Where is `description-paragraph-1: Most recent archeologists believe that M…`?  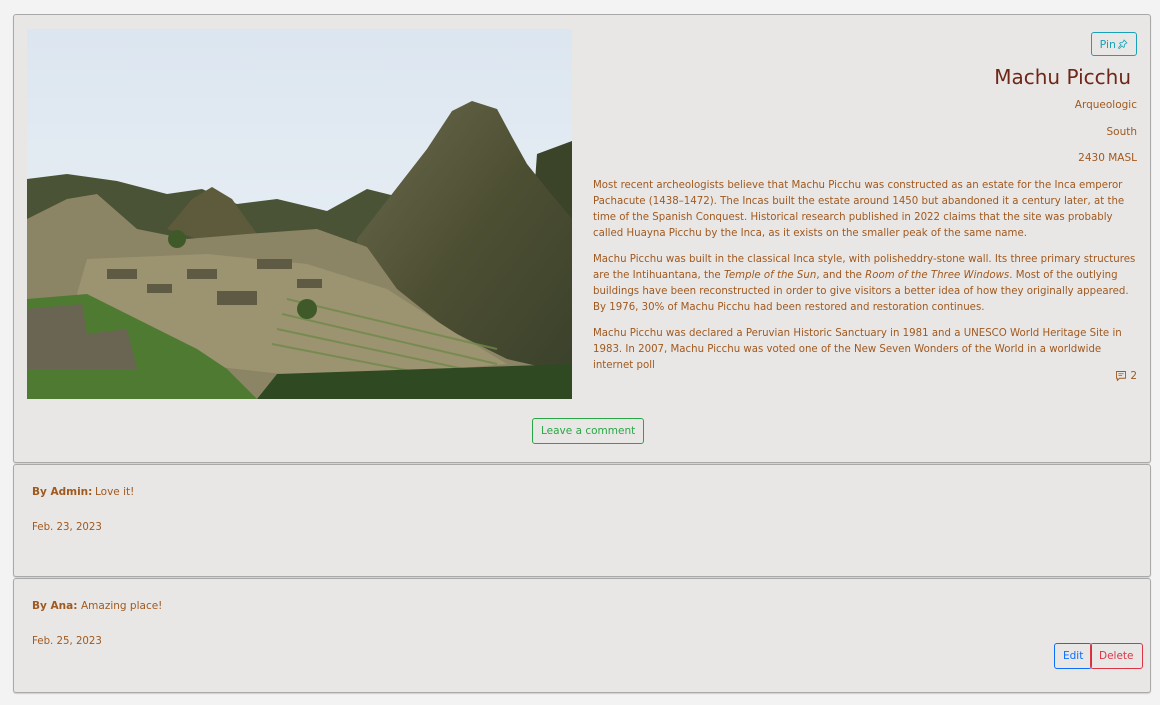 description-paragraph-1: Most recent archeologists believe that M… is located at coordinates (859, 209).